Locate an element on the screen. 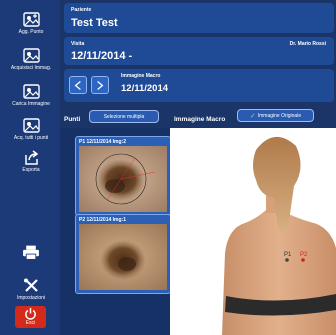 The image size is (336, 335). load-image-button: Carica Immagine is located at coordinates (31, 95).